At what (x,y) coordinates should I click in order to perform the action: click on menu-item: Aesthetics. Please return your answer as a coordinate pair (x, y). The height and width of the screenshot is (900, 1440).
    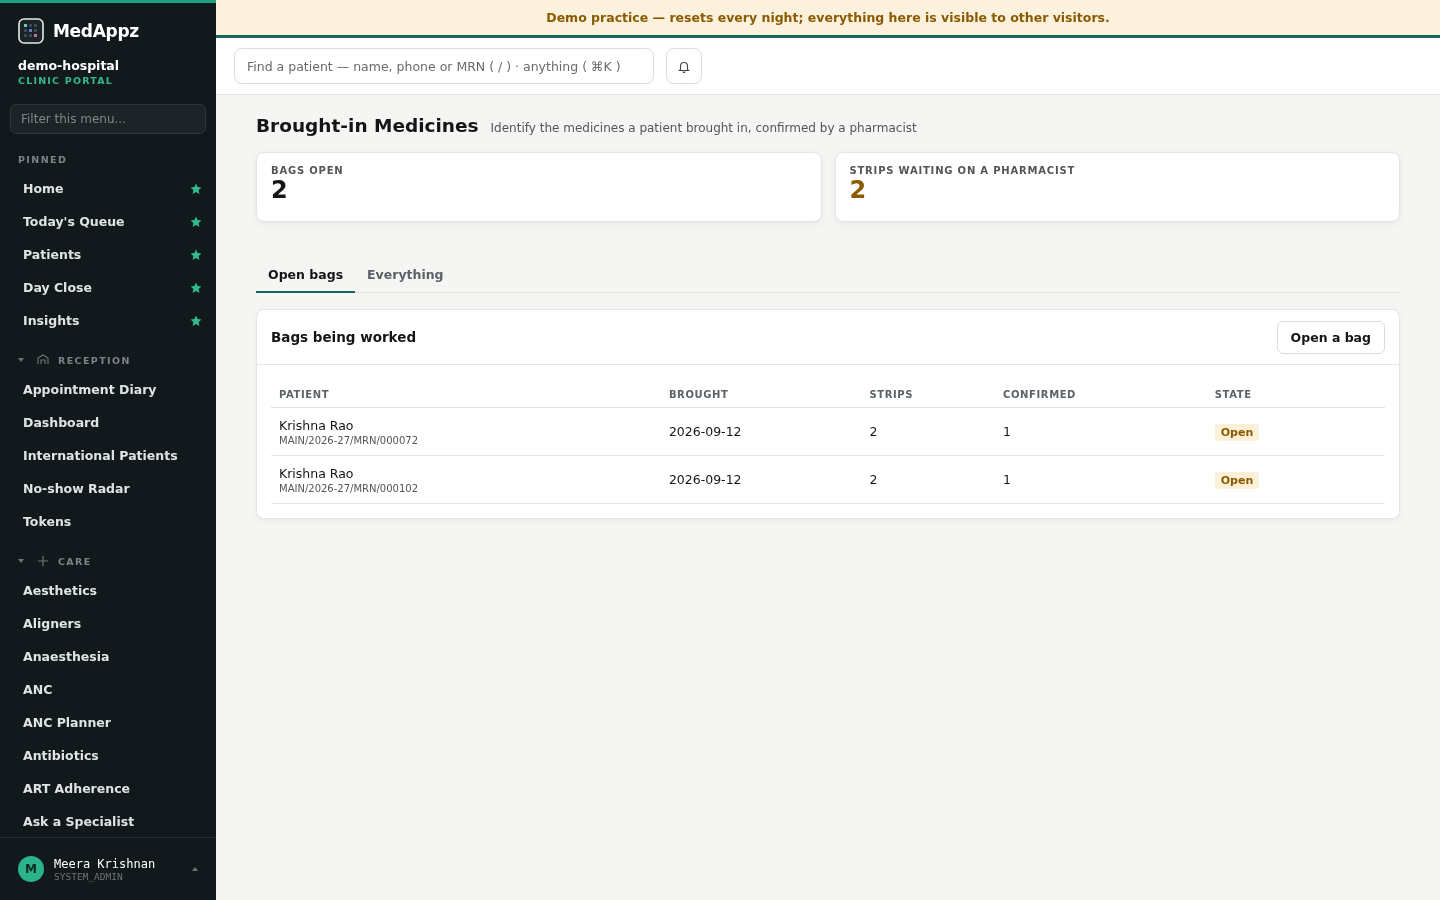
    Looking at the image, I should click on (108, 590).